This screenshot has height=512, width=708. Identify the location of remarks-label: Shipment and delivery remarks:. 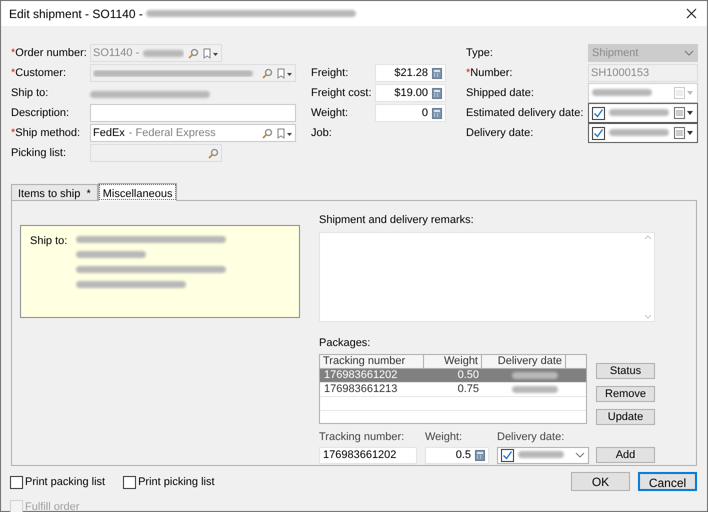
(397, 220).